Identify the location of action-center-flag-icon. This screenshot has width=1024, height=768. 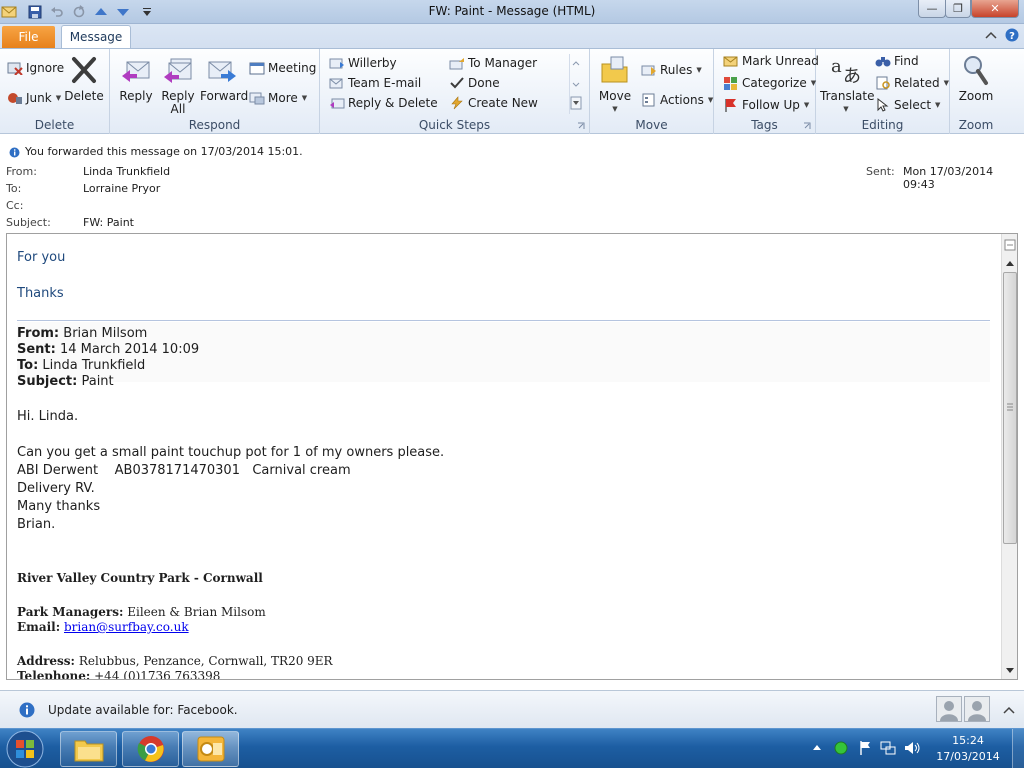
(865, 748).